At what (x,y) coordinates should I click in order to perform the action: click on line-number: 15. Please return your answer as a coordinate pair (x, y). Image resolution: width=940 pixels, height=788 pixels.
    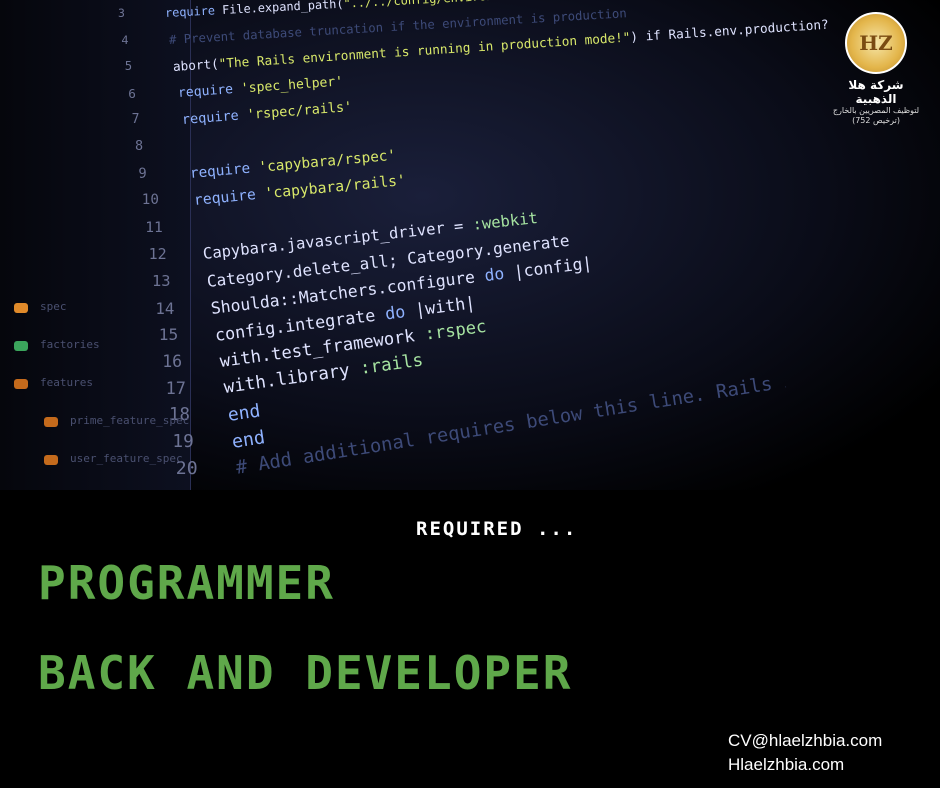
    Looking at the image, I should click on (168, 335).